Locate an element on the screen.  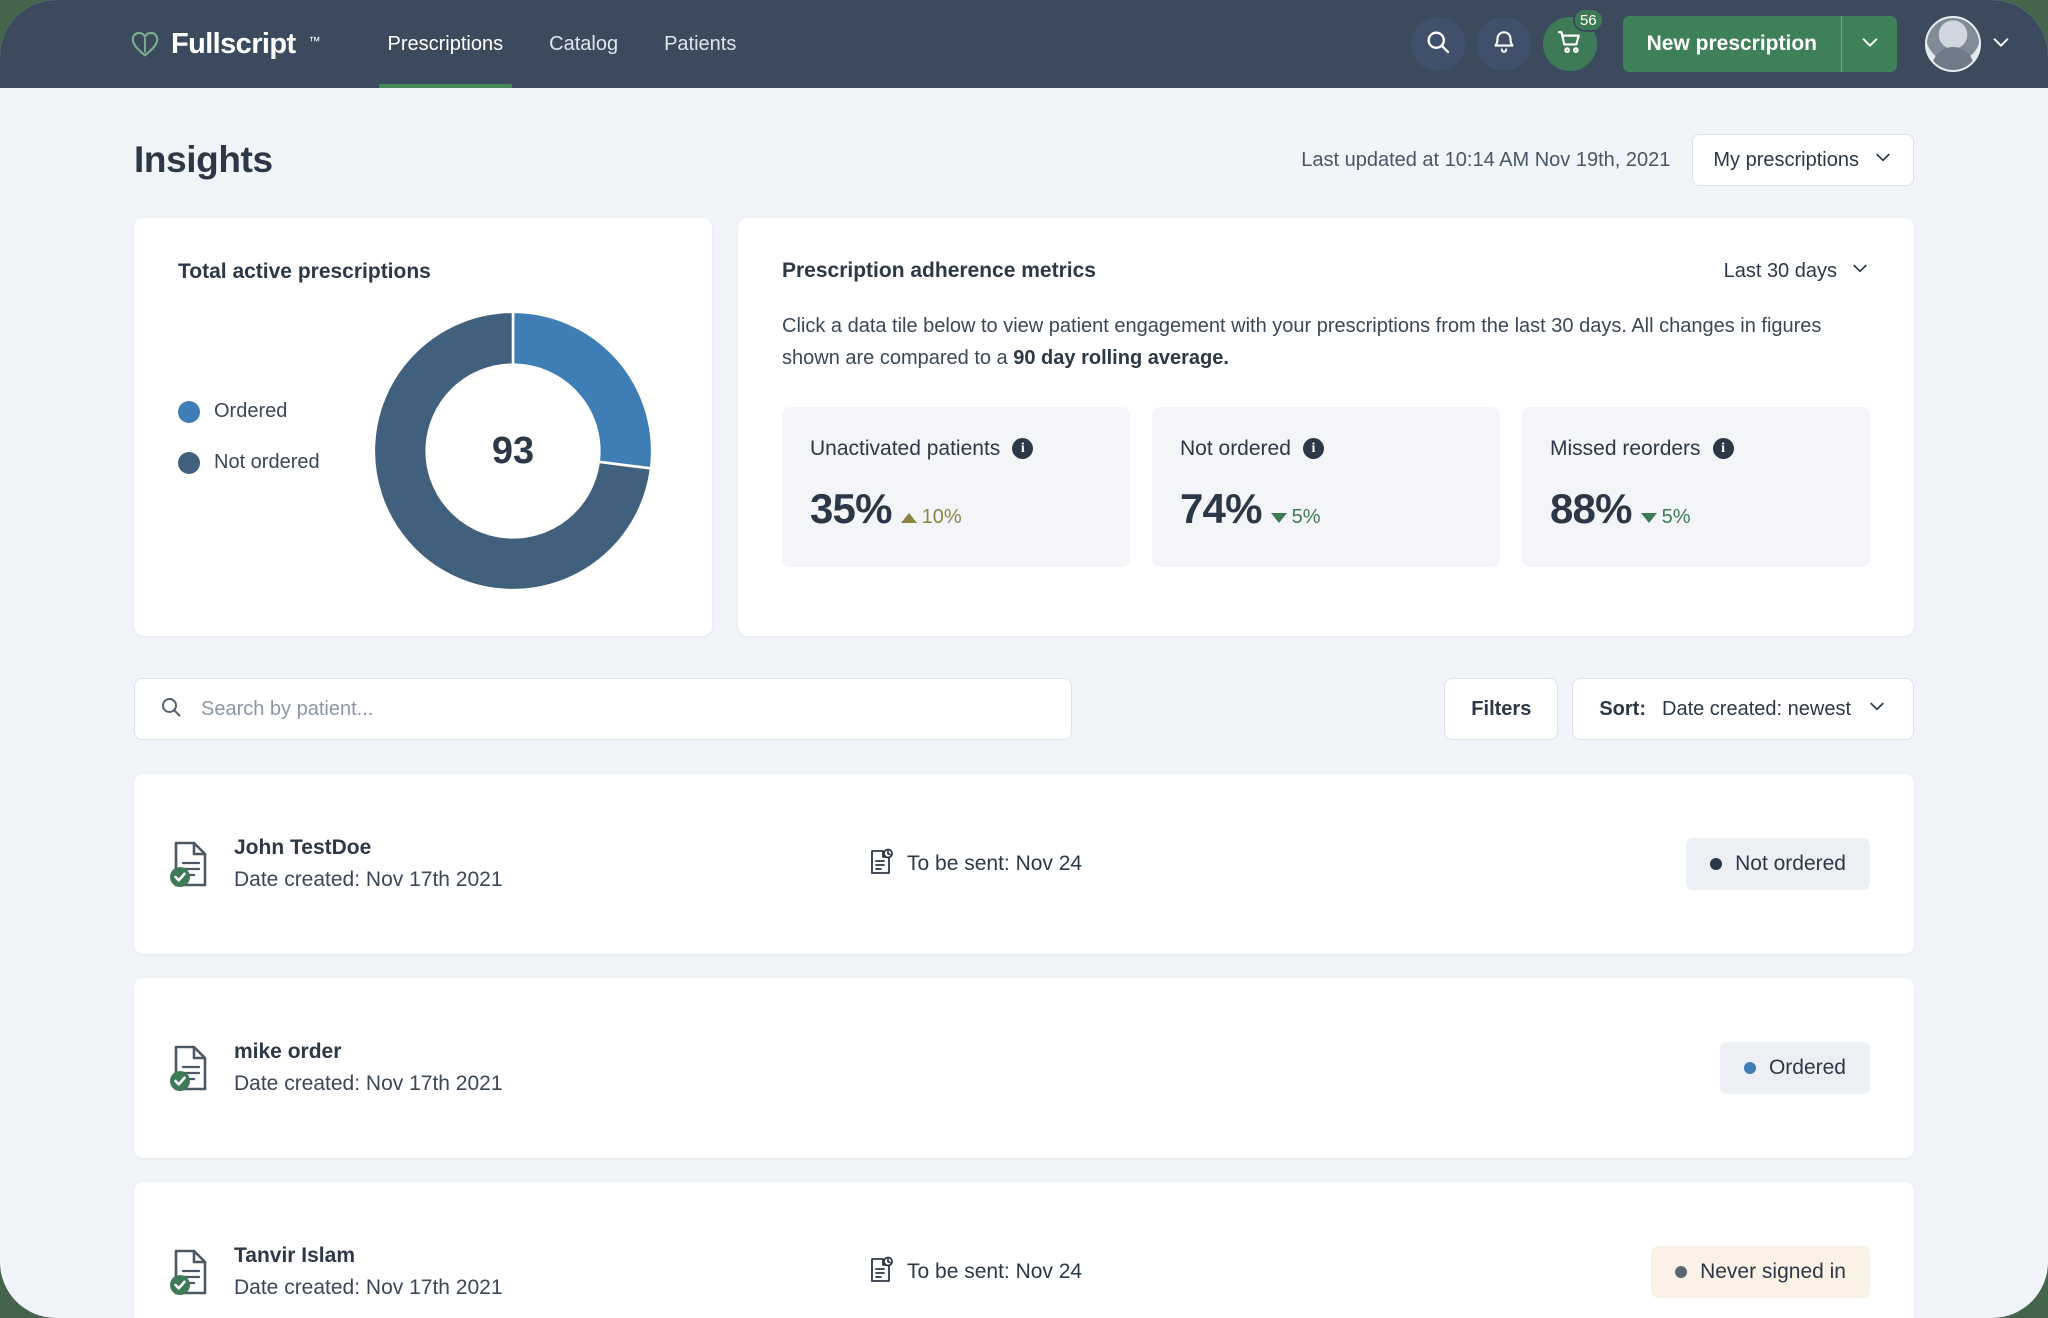
cart-badge-count: 56 is located at coordinates (1588, 20).